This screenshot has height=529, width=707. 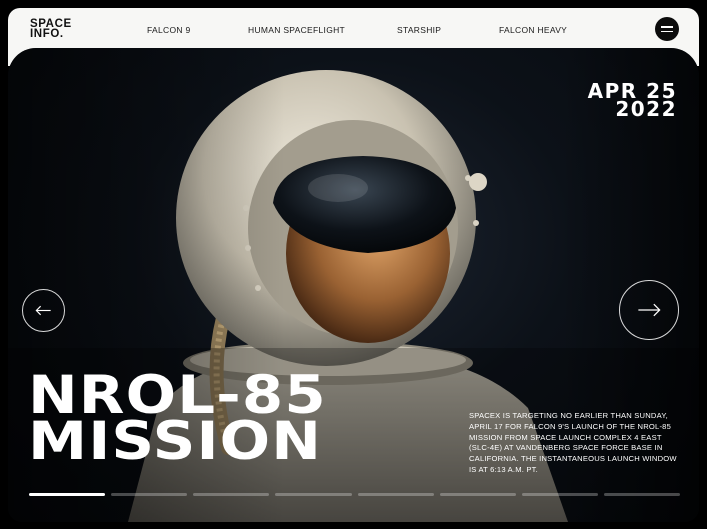 I want to click on next-slide-button, so click(x=649, y=310).